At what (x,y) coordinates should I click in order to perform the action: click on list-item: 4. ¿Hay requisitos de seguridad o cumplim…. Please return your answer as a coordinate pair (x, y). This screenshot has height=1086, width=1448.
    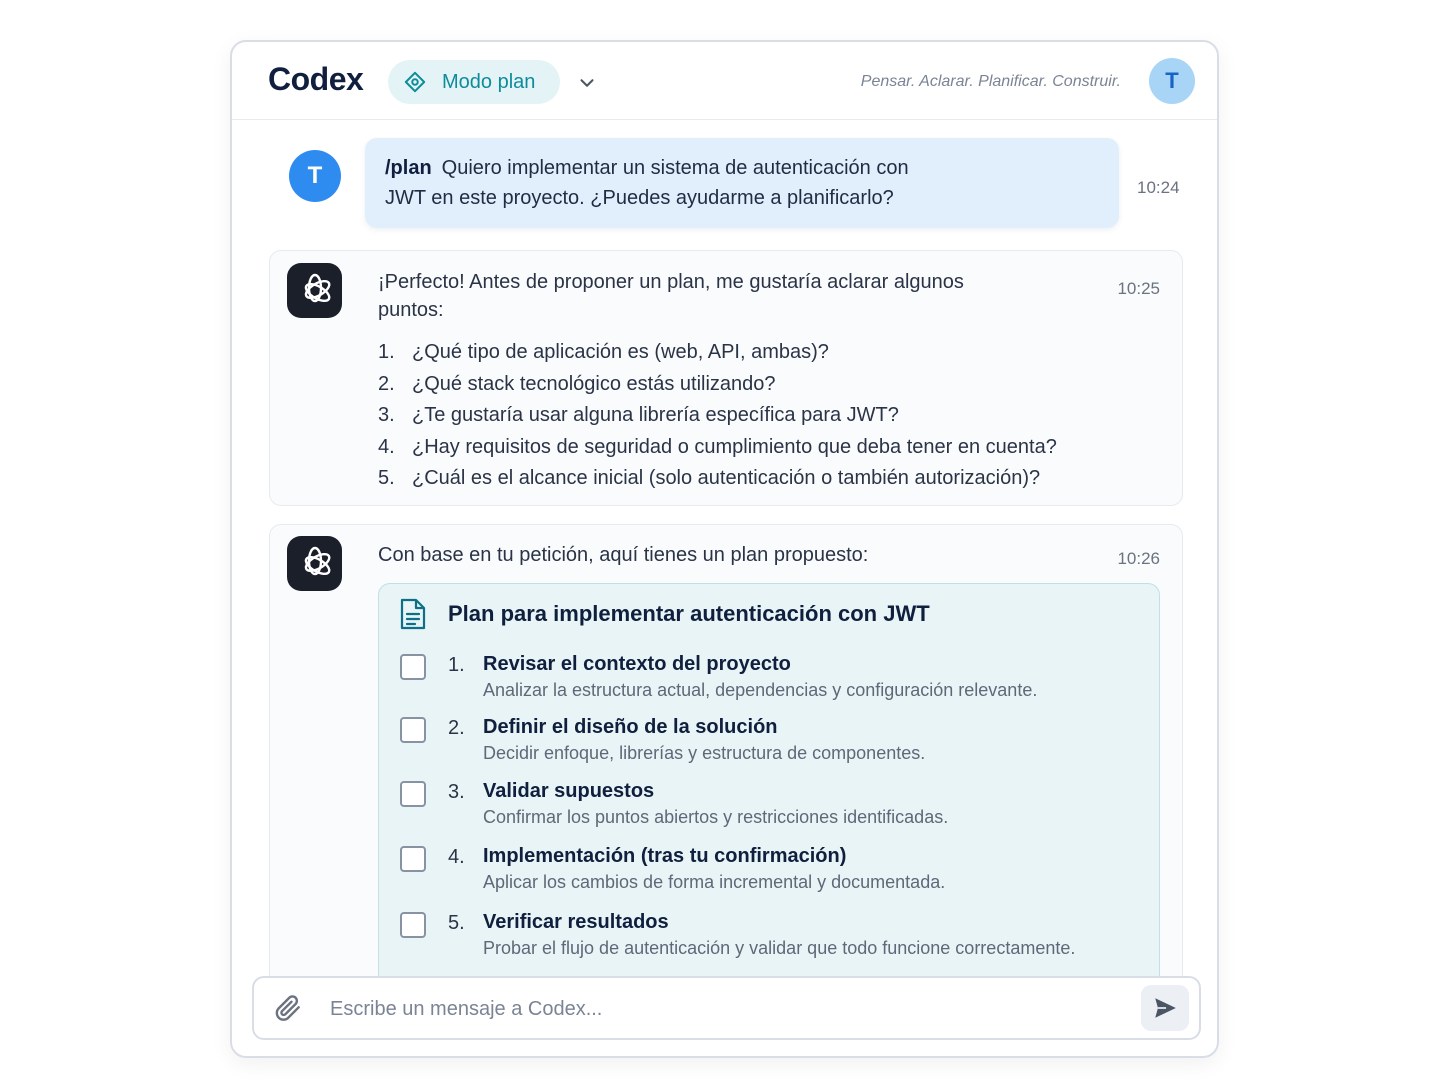
    Looking at the image, I should click on (768, 448).